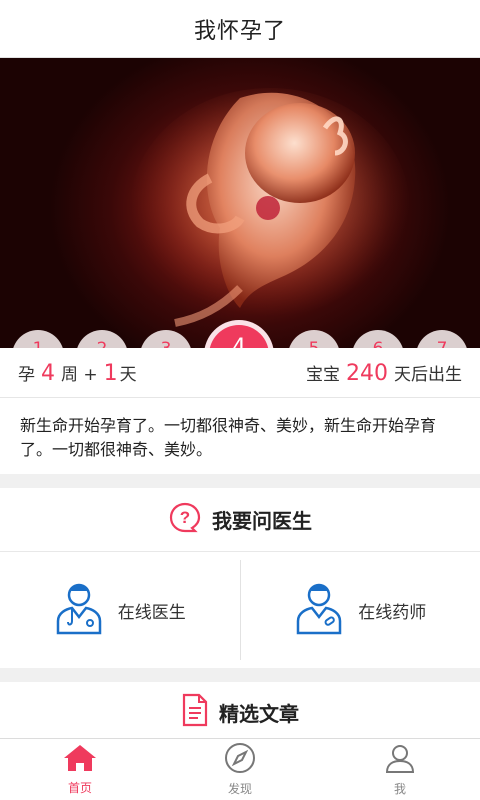 Image resolution: width=480 pixels, height=800 pixels. I want to click on description-text: 新生命开始孕育了。一切都很神奇、美妙，新生命开始孕育了。一切都很神奇、美妙。, so click(228, 437).